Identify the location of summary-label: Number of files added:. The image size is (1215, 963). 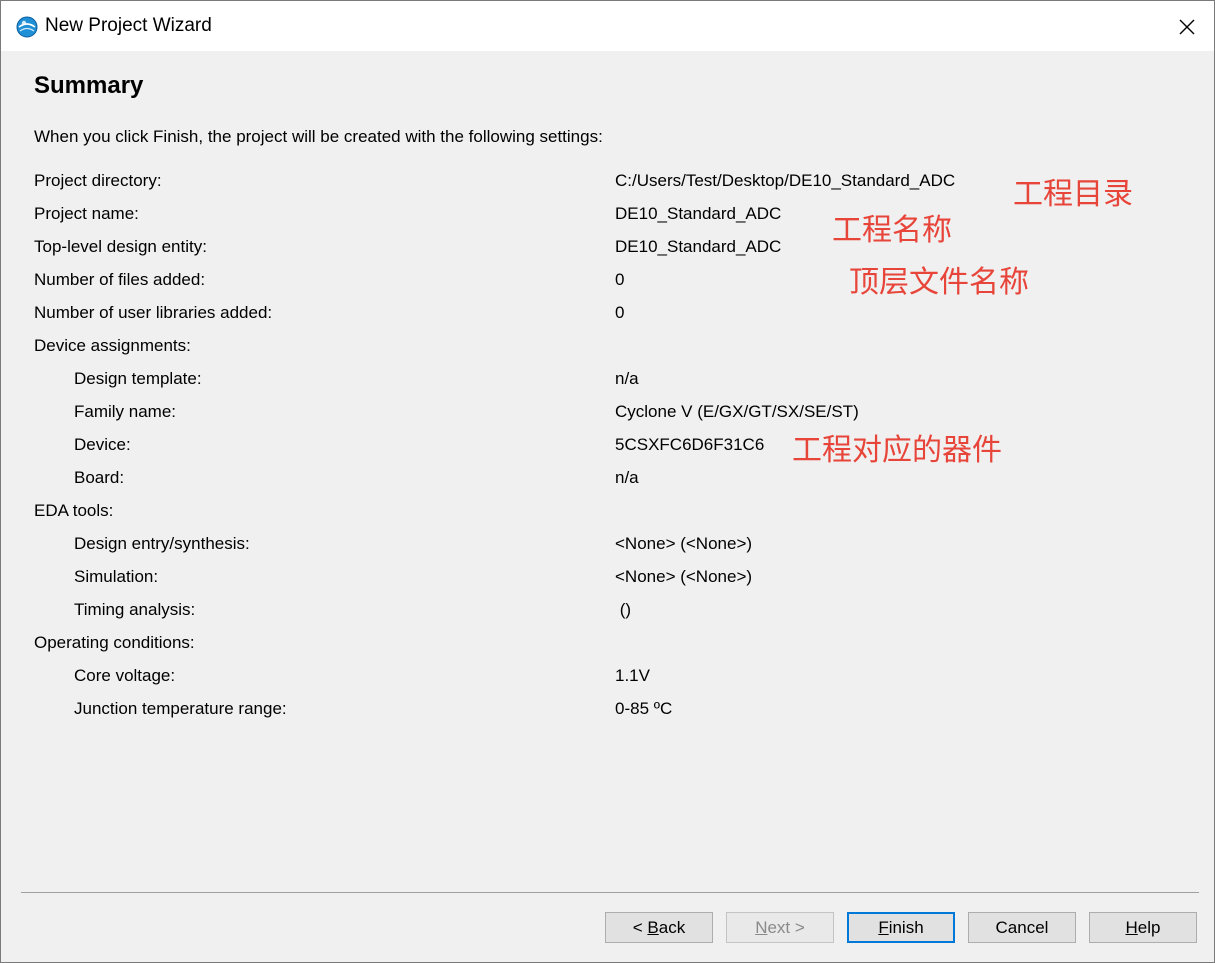
(120, 279).